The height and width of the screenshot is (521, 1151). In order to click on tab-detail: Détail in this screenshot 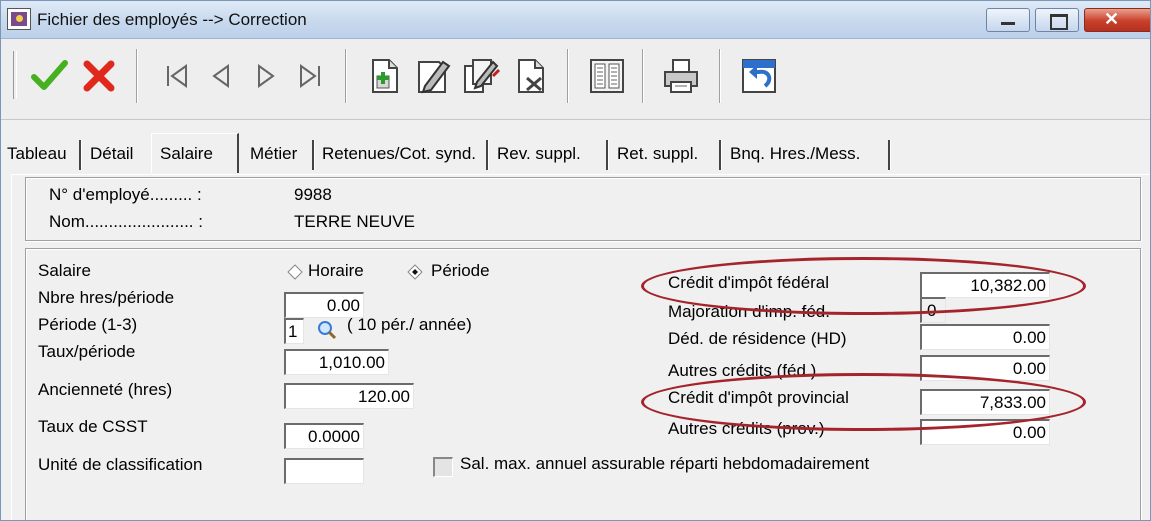, I will do `click(111, 154)`.